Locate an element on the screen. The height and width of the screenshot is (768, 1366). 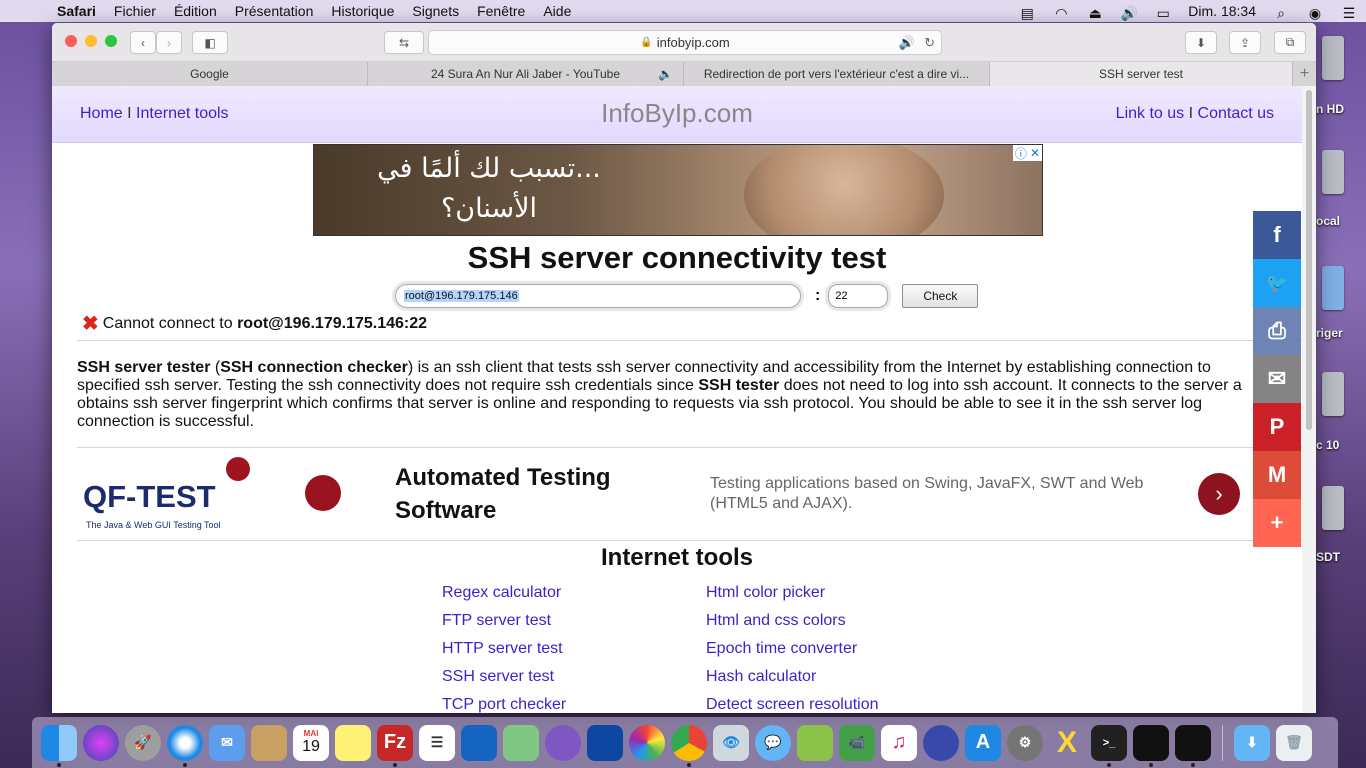
menu-fenetre: Fenêtre is located at coordinates (501, 11).